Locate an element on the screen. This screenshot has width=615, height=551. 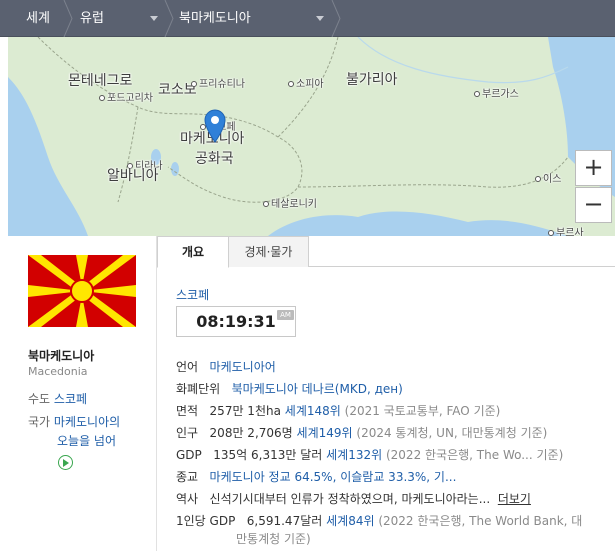
breadcrumb-world-label: 세계 is located at coordinates (38, 18).